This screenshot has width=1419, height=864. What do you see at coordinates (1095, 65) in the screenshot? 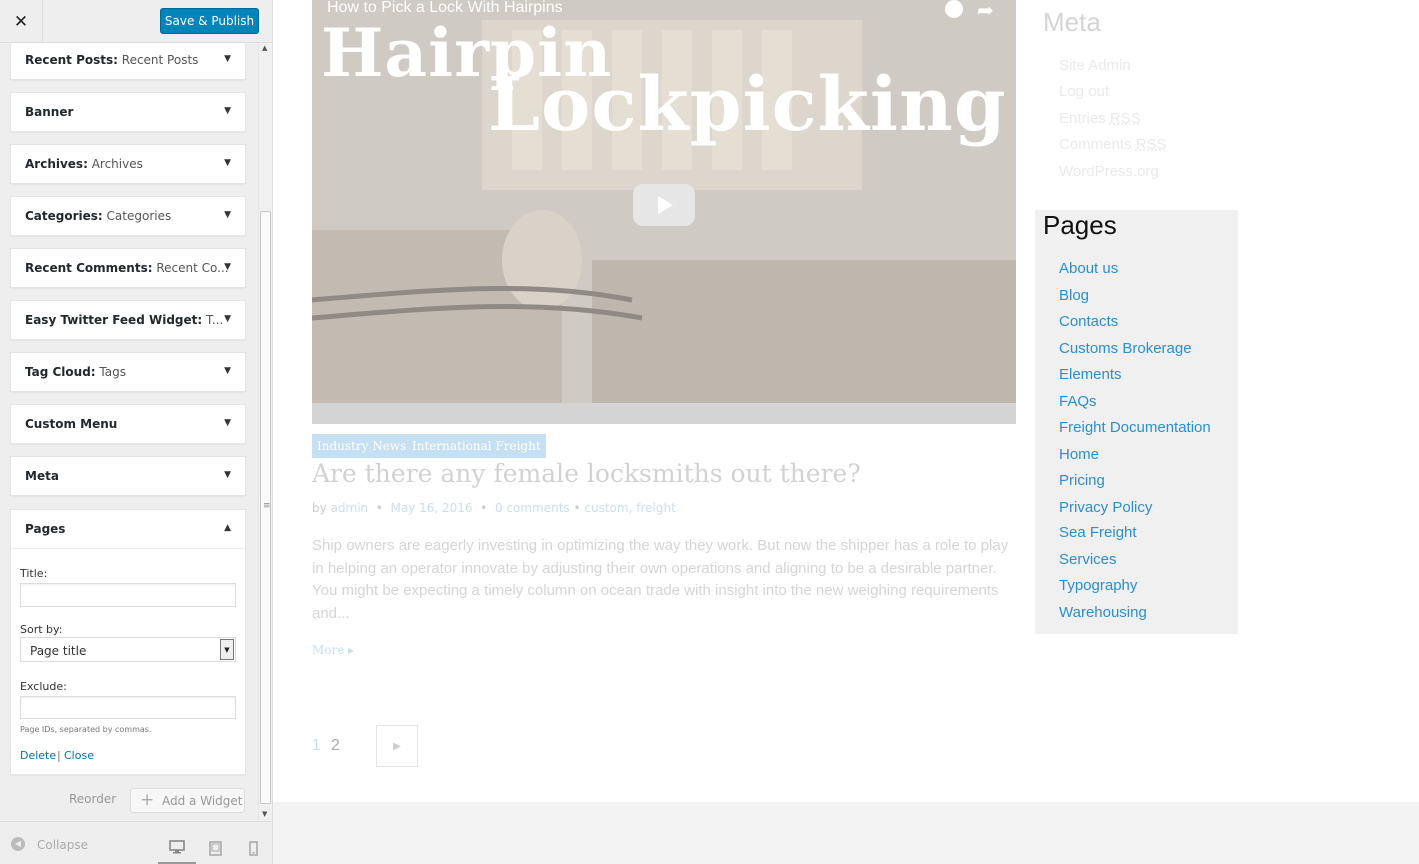
I see `meta-link-site-admin: Site Admin` at bounding box center [1095, 65].